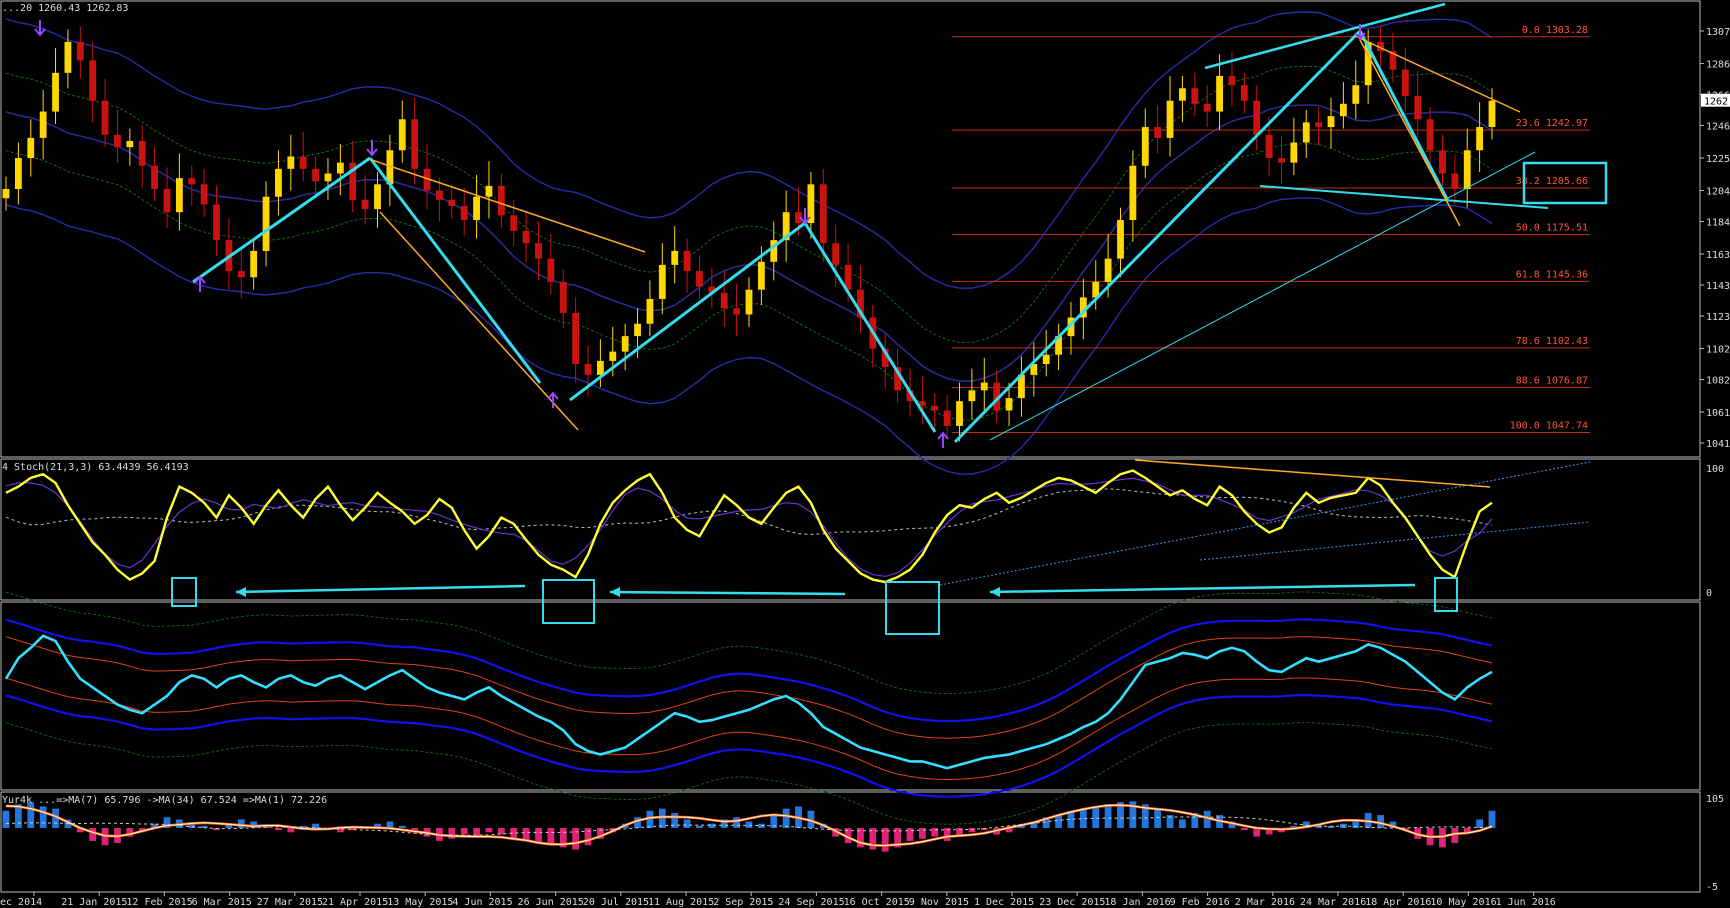 Image resolution: width=1730 pixels, height=908 pixels. Describe the element at coordinates (551, 902) in the screenshot. I see `date-tick-label: 26 Jun 2015` at that location.